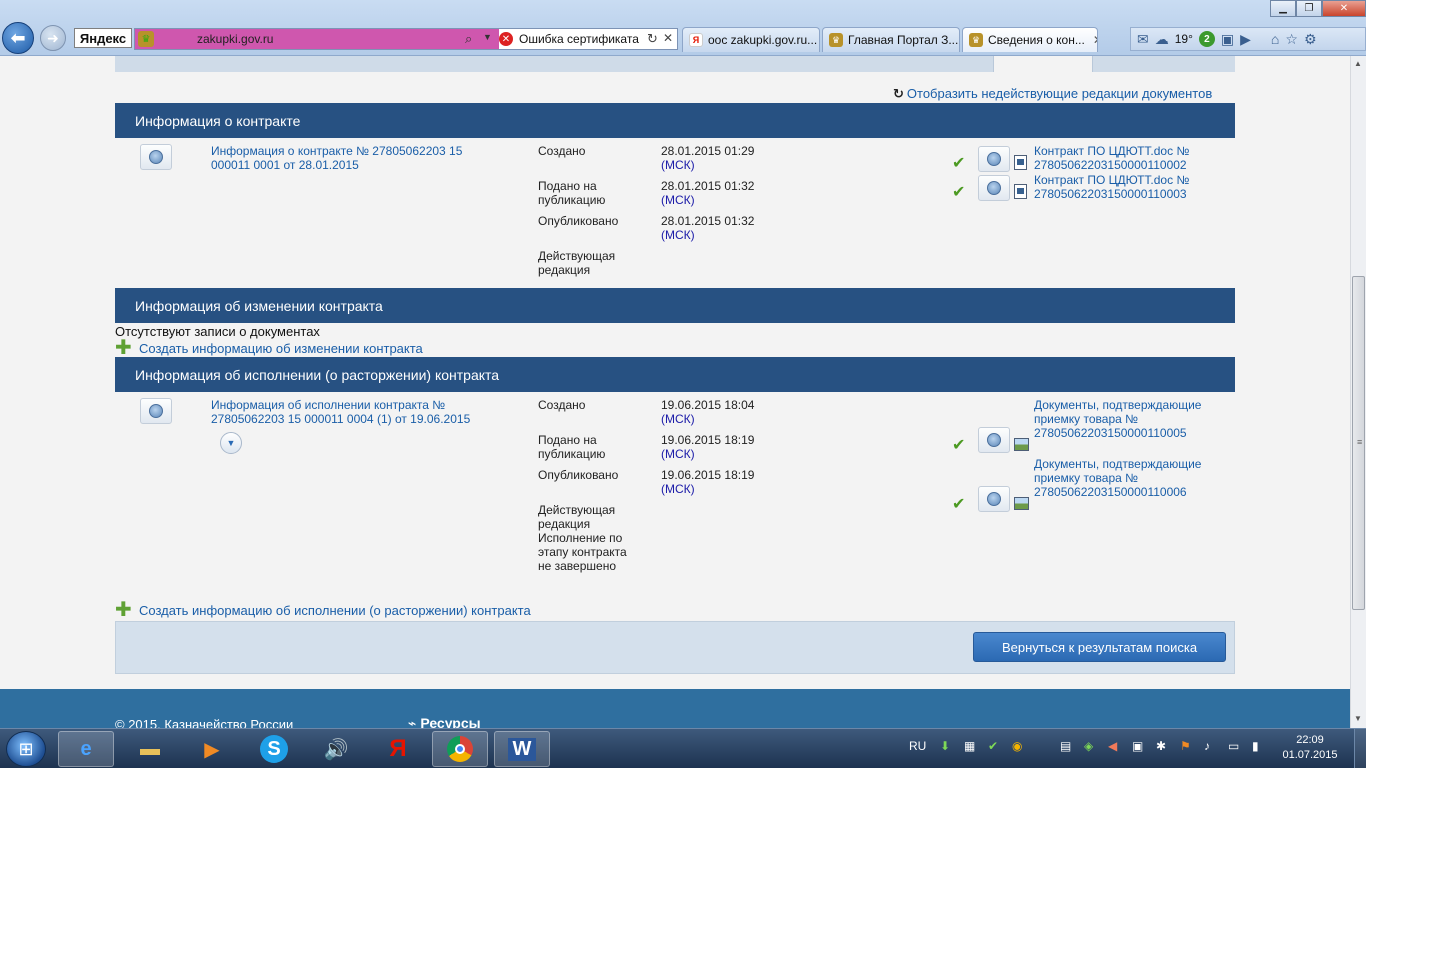 The width and height of the screenshot is (1456, 960). Describe the element at coordinates (675, 120) in the screenshot. I see `section-header-contract: Информация о контракте` at that location.